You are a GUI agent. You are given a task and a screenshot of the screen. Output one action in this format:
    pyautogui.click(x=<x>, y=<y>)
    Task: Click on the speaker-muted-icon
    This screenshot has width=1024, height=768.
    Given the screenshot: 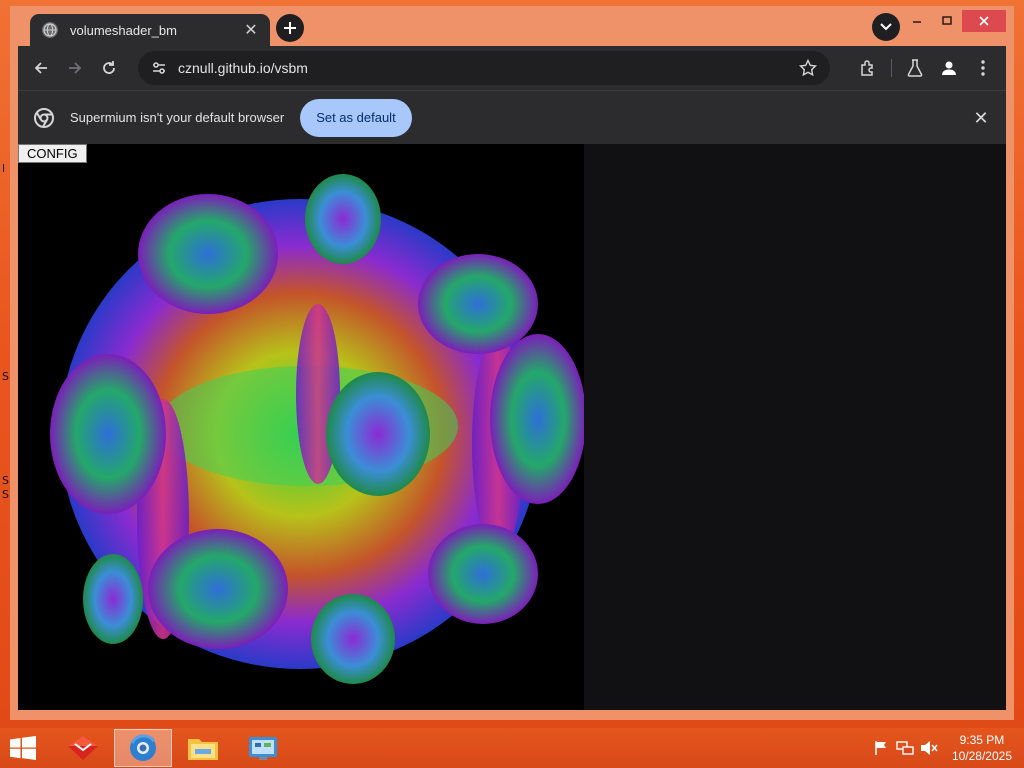 What is the action you would take?
    pyautogui.click(x=929, y=748)
    